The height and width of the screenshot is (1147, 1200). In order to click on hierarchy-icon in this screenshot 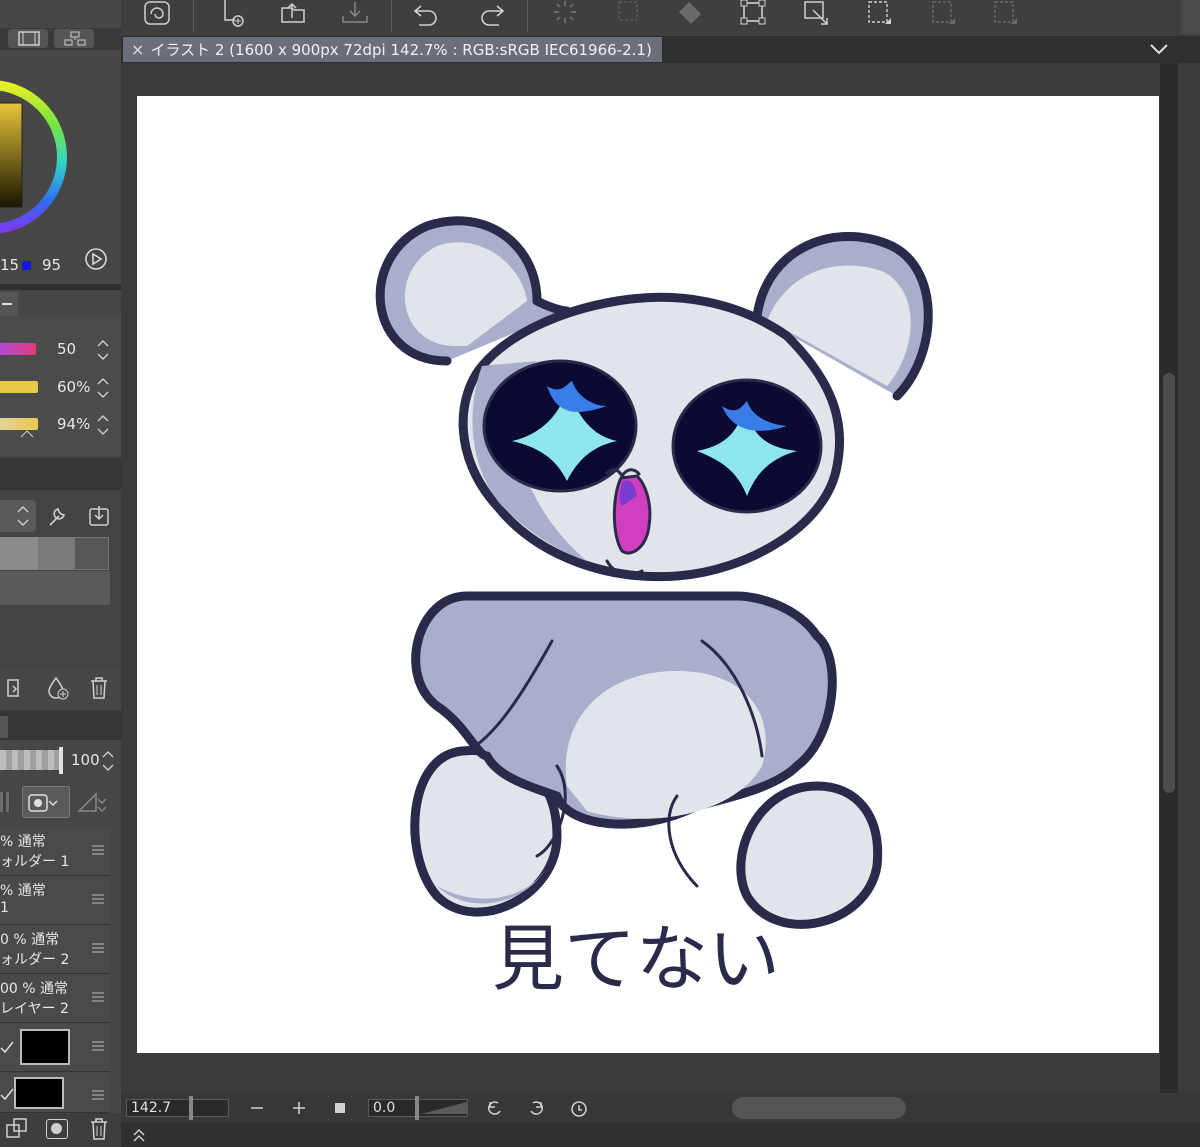, I will do `click(75, 38)`.